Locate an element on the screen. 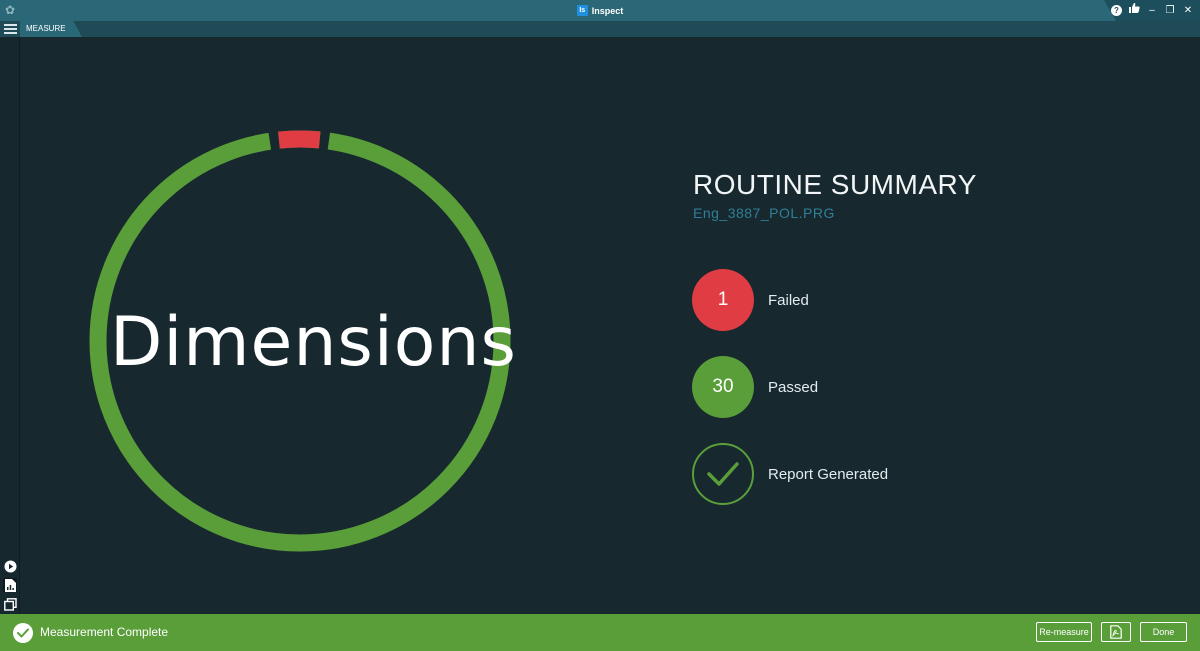 Image resolution: width=1200 pixels, height=651 pixels. ring-gap-left is located at coordinates (274, 140).